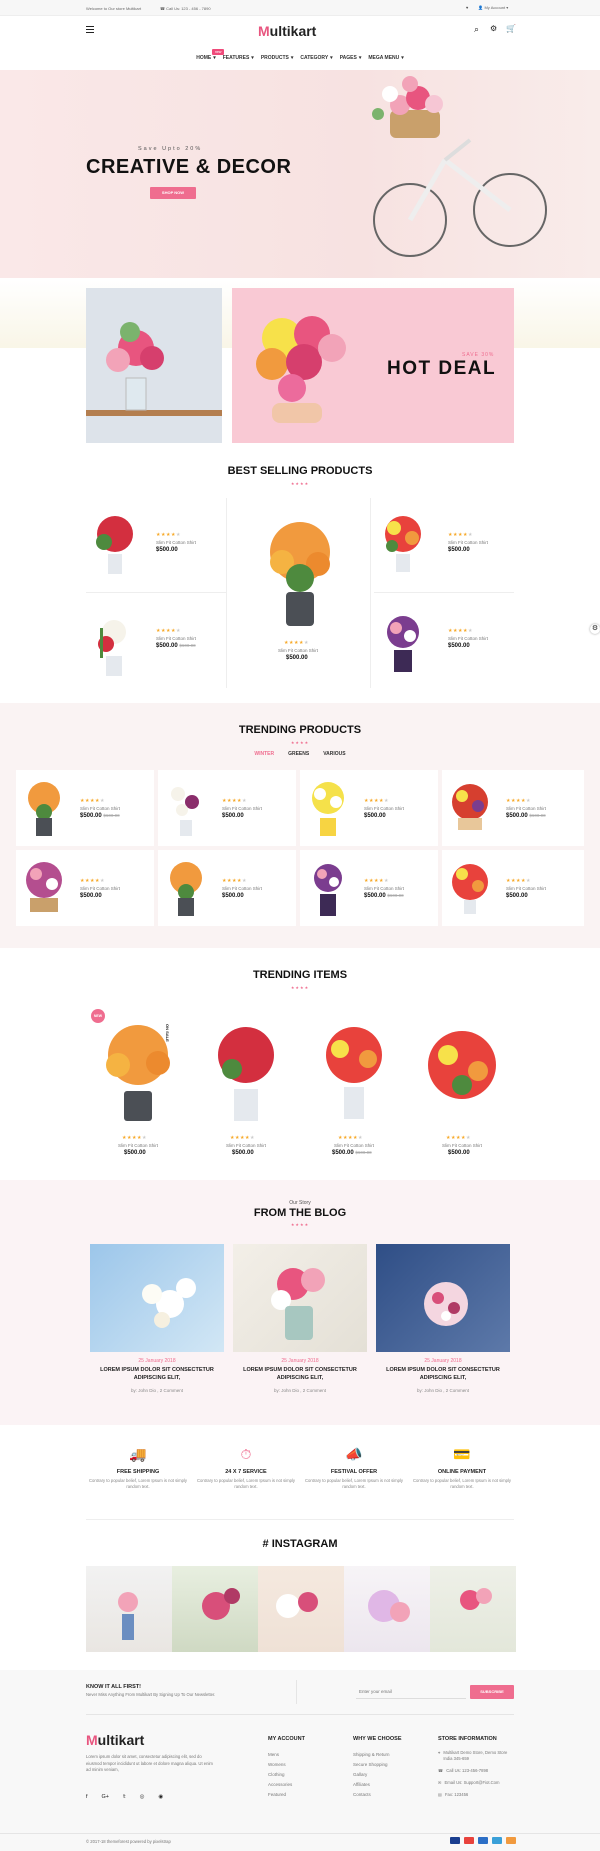 The image size is (600, 1851). I want to click on footer-link: Featured, so click(280, 1795).